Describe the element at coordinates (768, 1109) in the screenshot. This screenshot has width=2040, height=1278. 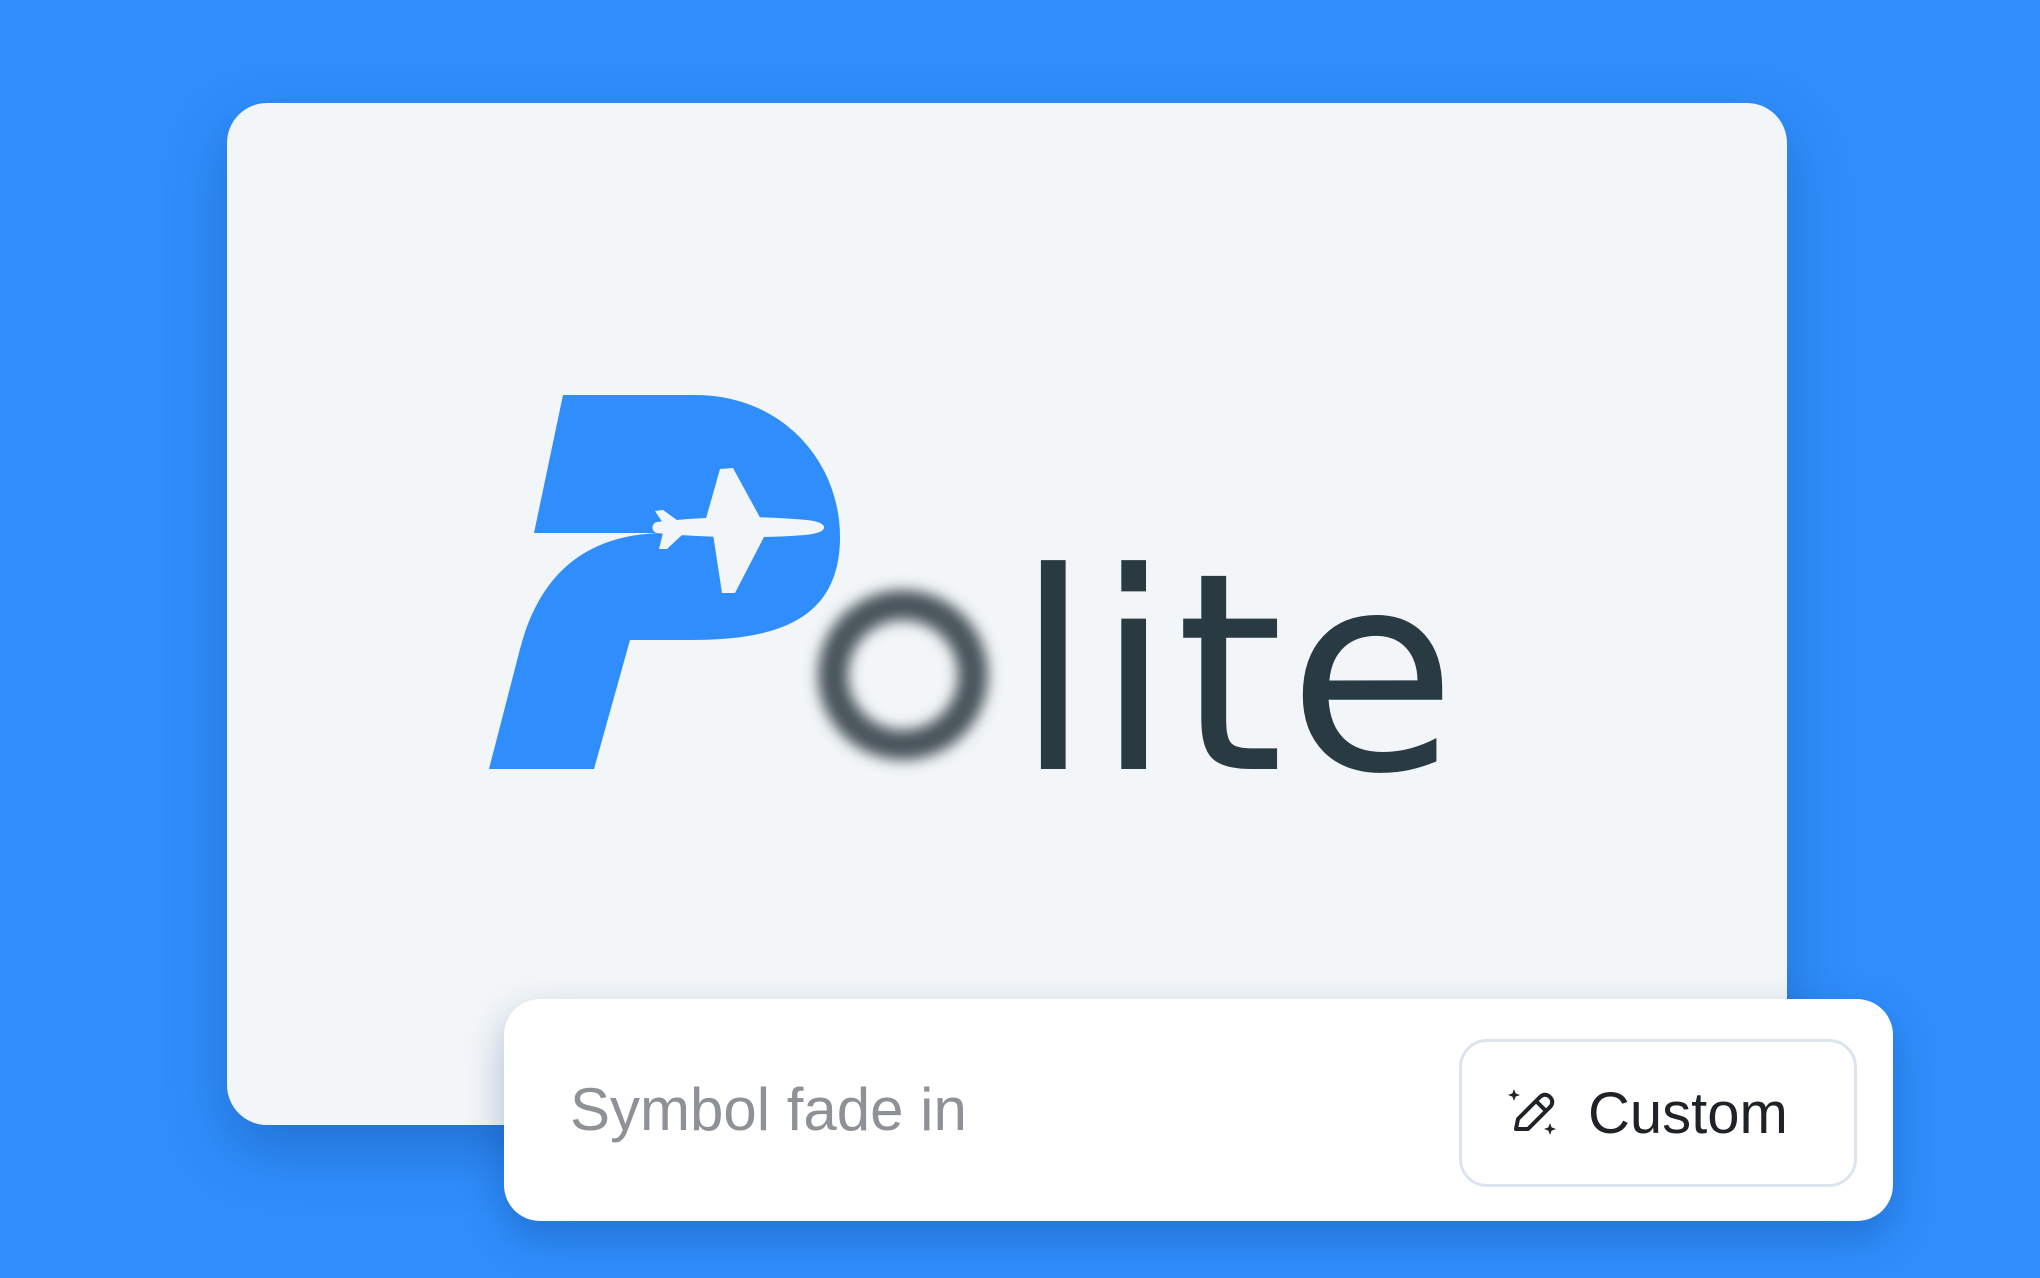
I see `animation-option-label: Symbol fade in` at that location.